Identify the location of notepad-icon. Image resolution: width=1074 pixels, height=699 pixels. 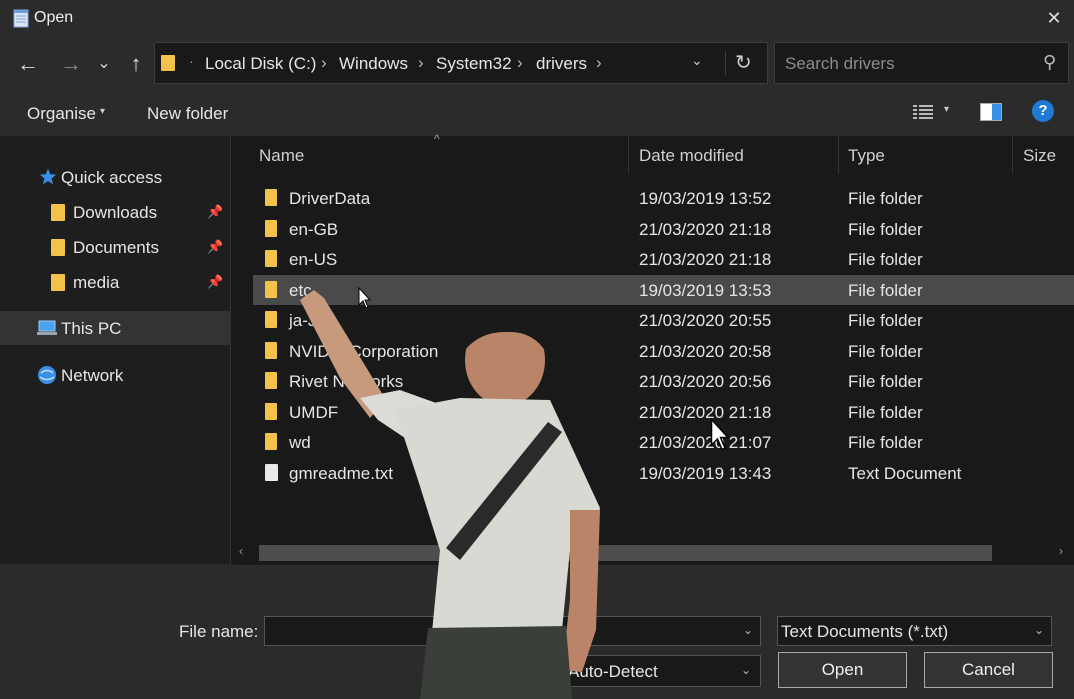
(21, 18).